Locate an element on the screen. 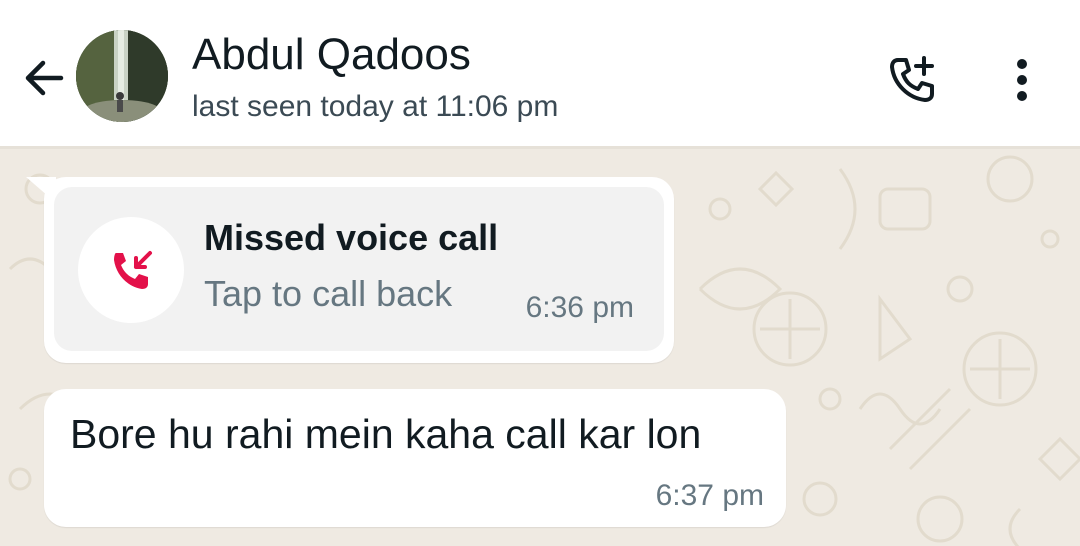  contact-avatar is located at coordinates (122, 76).